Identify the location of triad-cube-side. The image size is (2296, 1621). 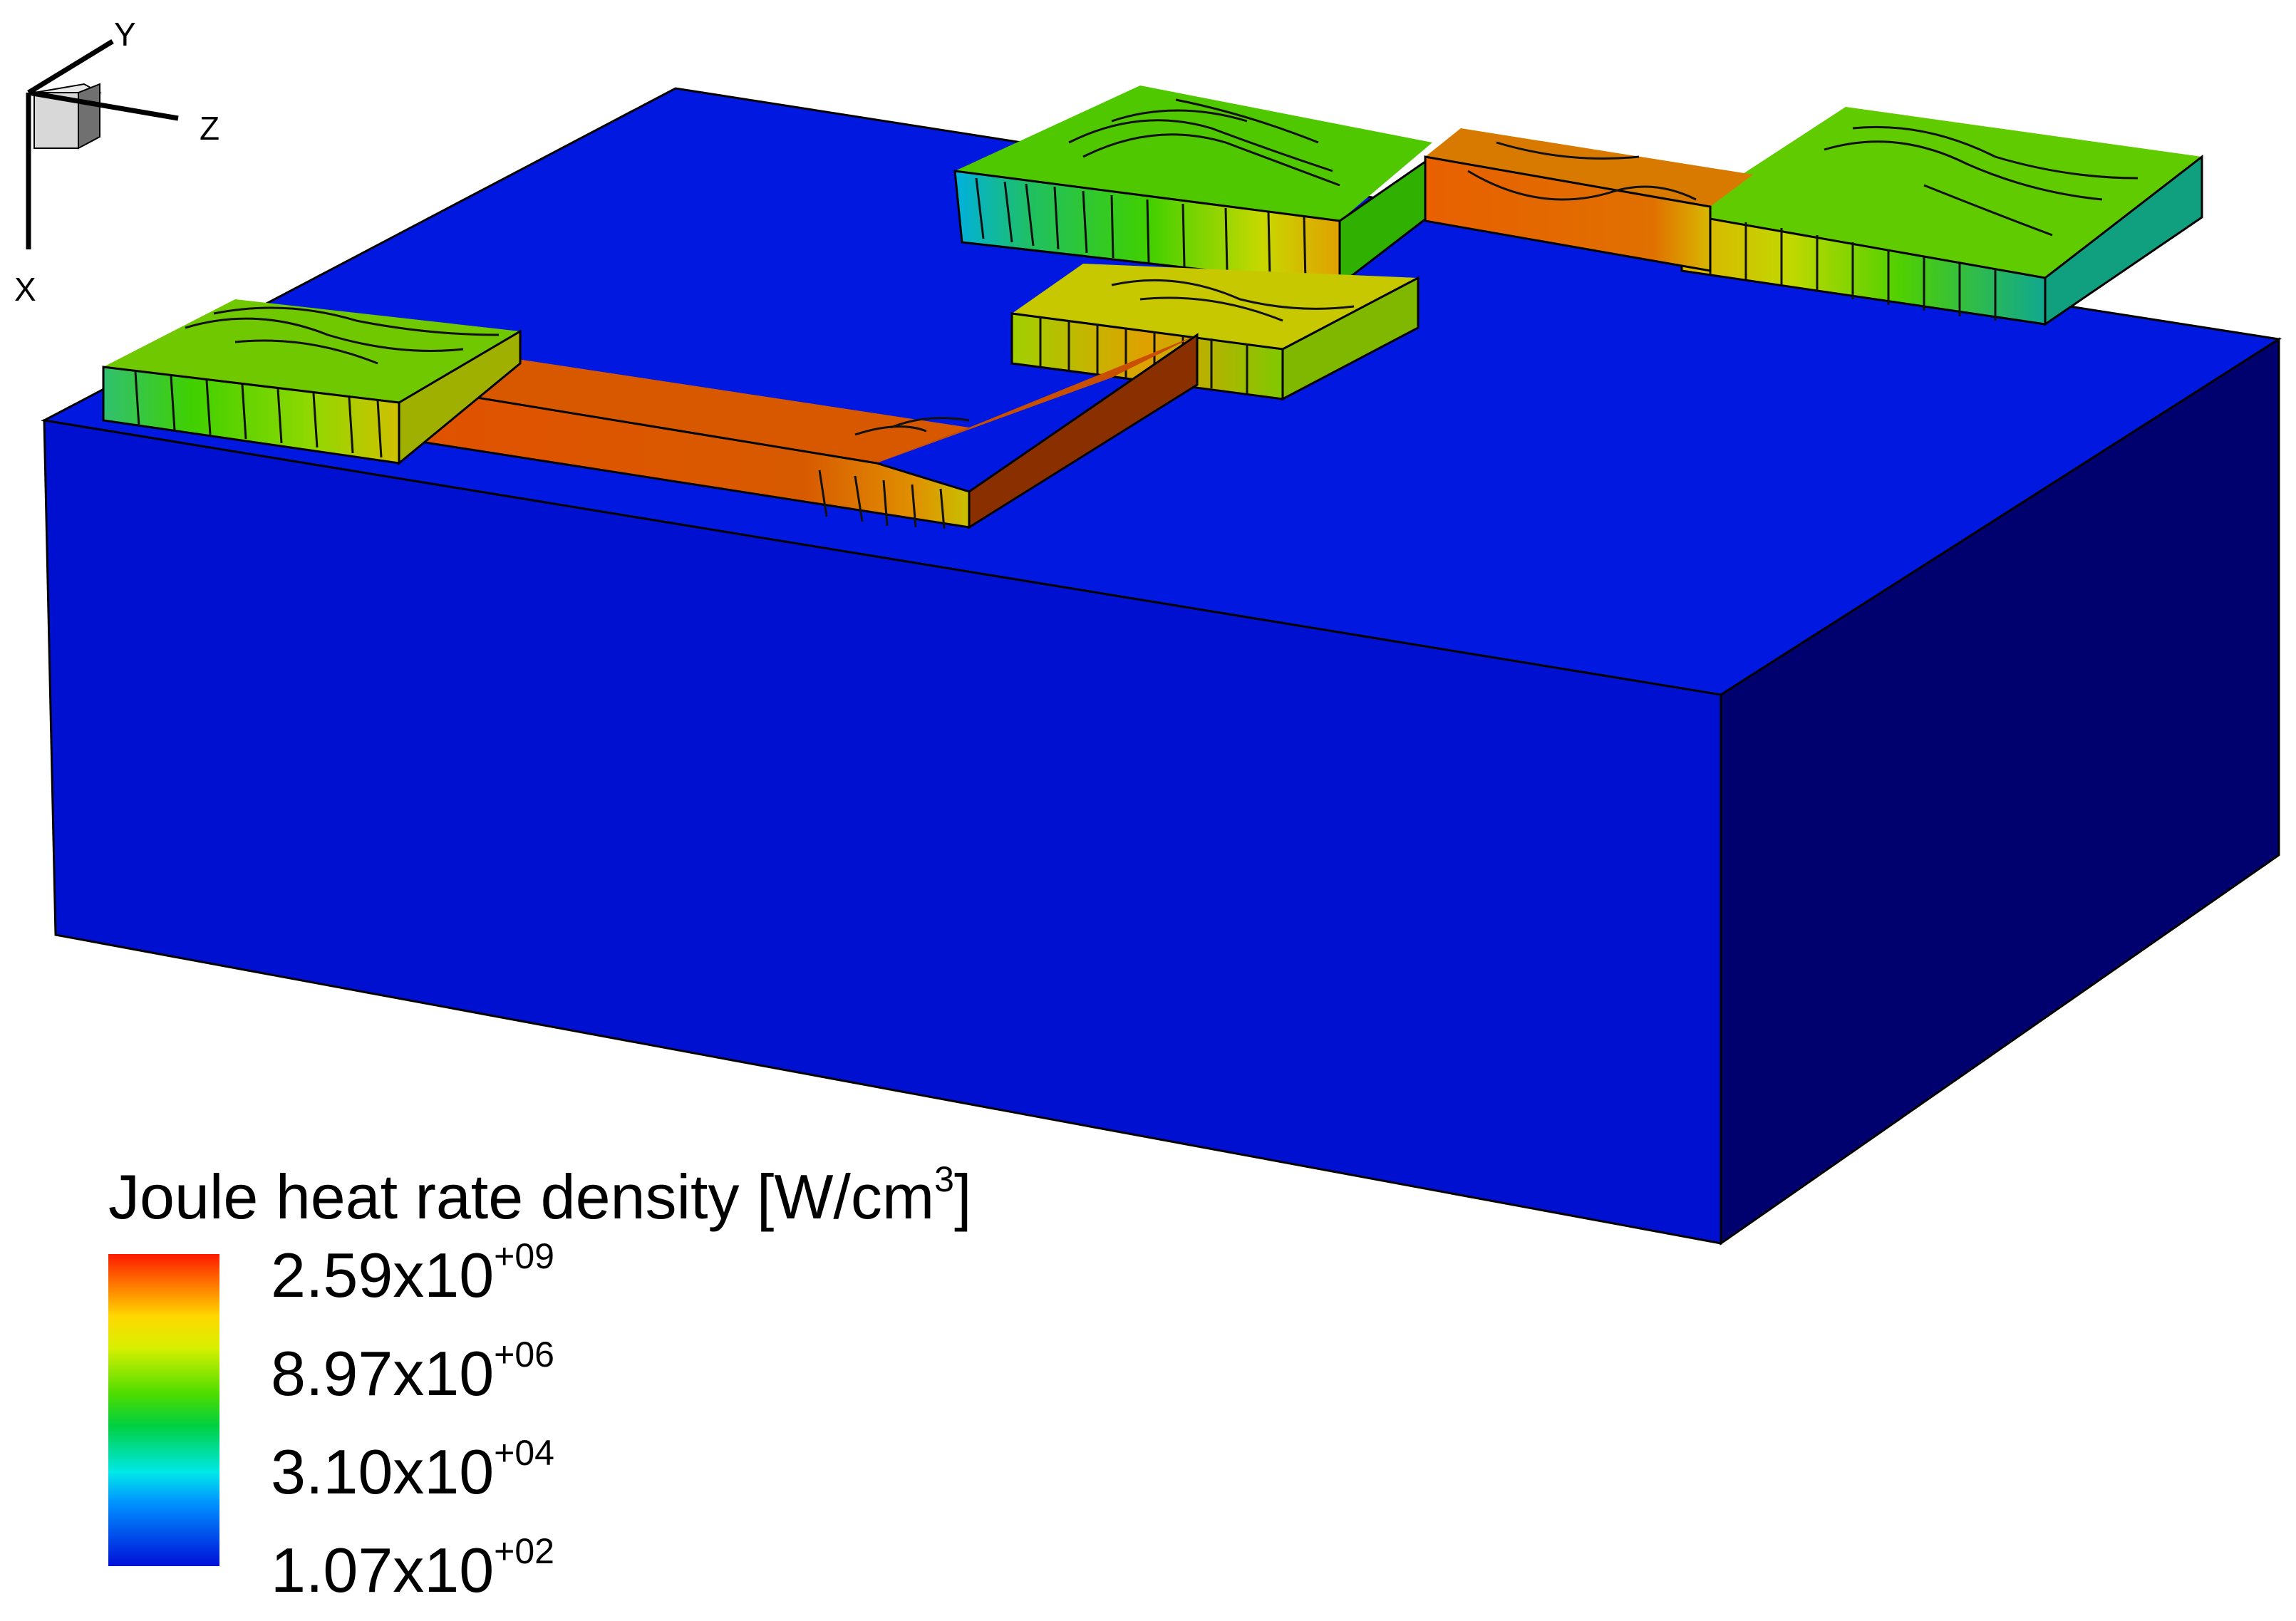
(89, 116).